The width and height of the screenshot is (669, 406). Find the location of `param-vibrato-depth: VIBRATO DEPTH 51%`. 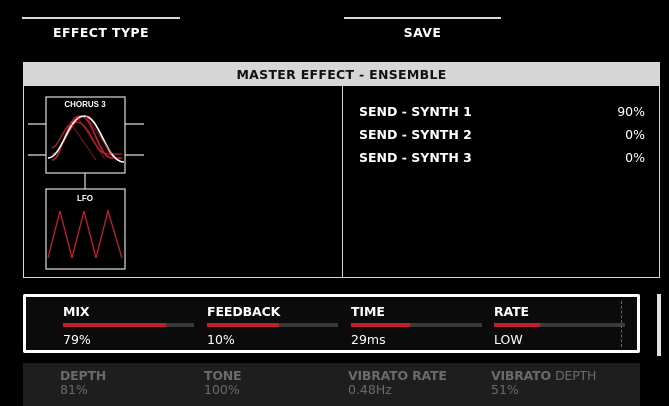

param-vibrato-depth: VIBRATO DEPTH 51% is located at coordinates (561, 382).